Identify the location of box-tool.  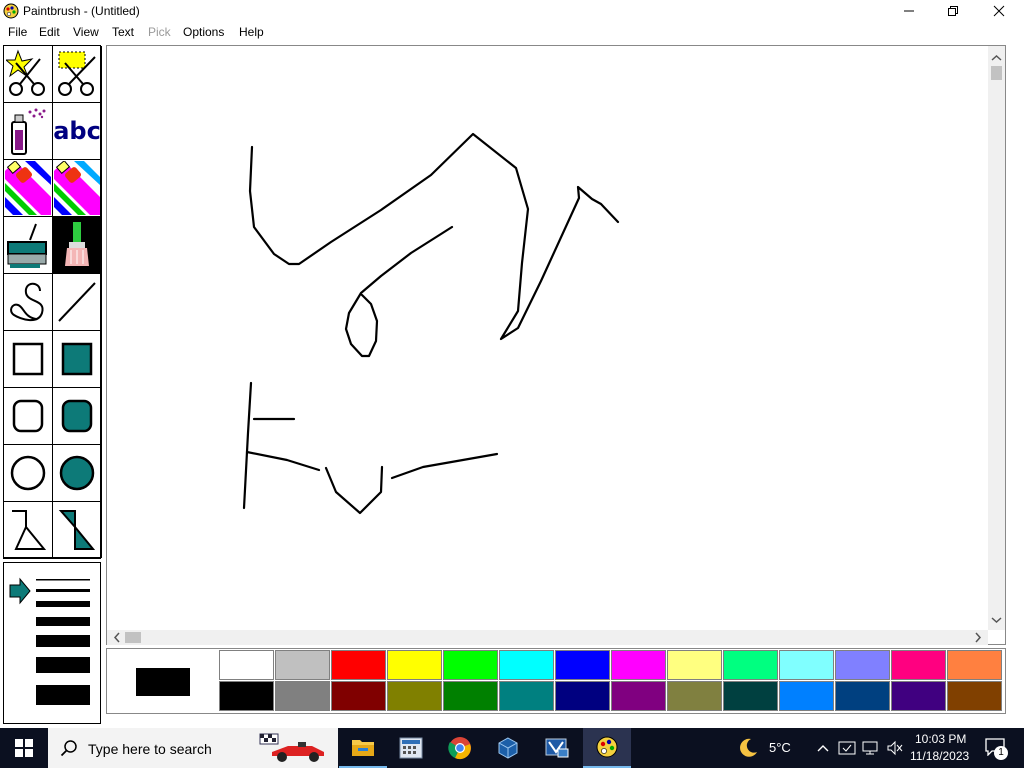
(28, 359).